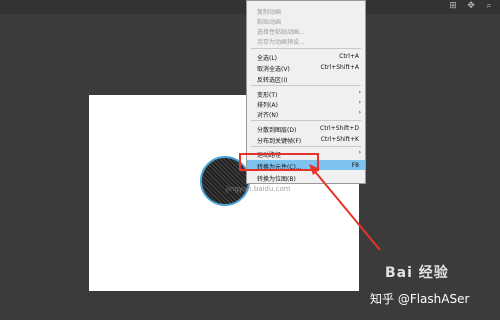 Image resolution: width=500 pixels, height=320 pixels. What do you see at coordinates (346, 209) in the screenshot?
I see `arrow-line` at bounding box center [346, 209].